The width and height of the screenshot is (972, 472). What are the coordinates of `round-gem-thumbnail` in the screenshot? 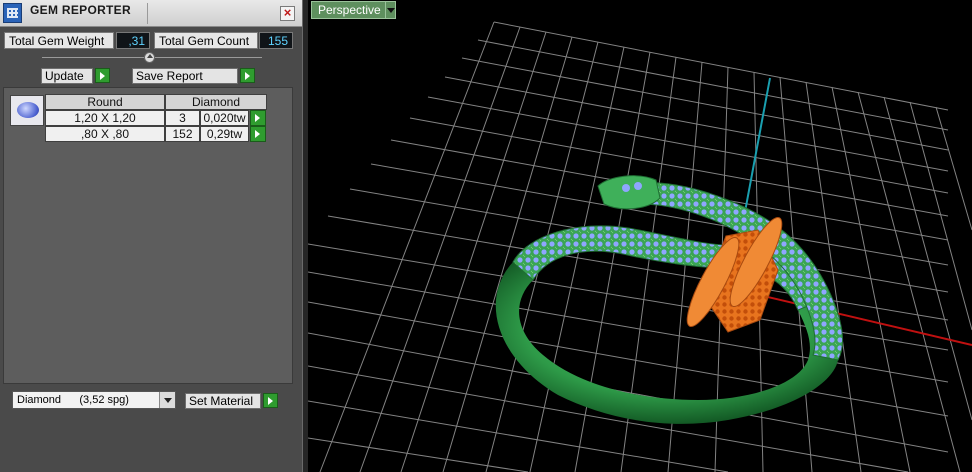 It's located at (27, 110).